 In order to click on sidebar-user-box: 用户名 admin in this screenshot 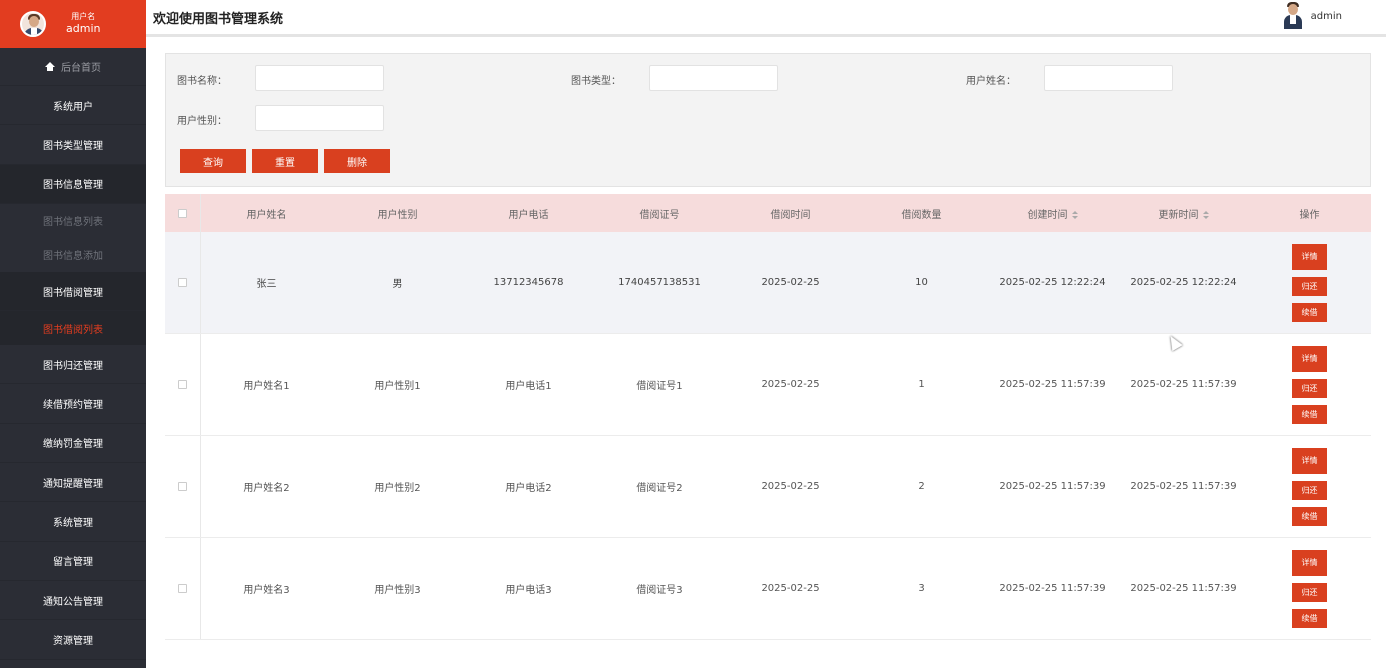, I will do `click(73, 24)`.